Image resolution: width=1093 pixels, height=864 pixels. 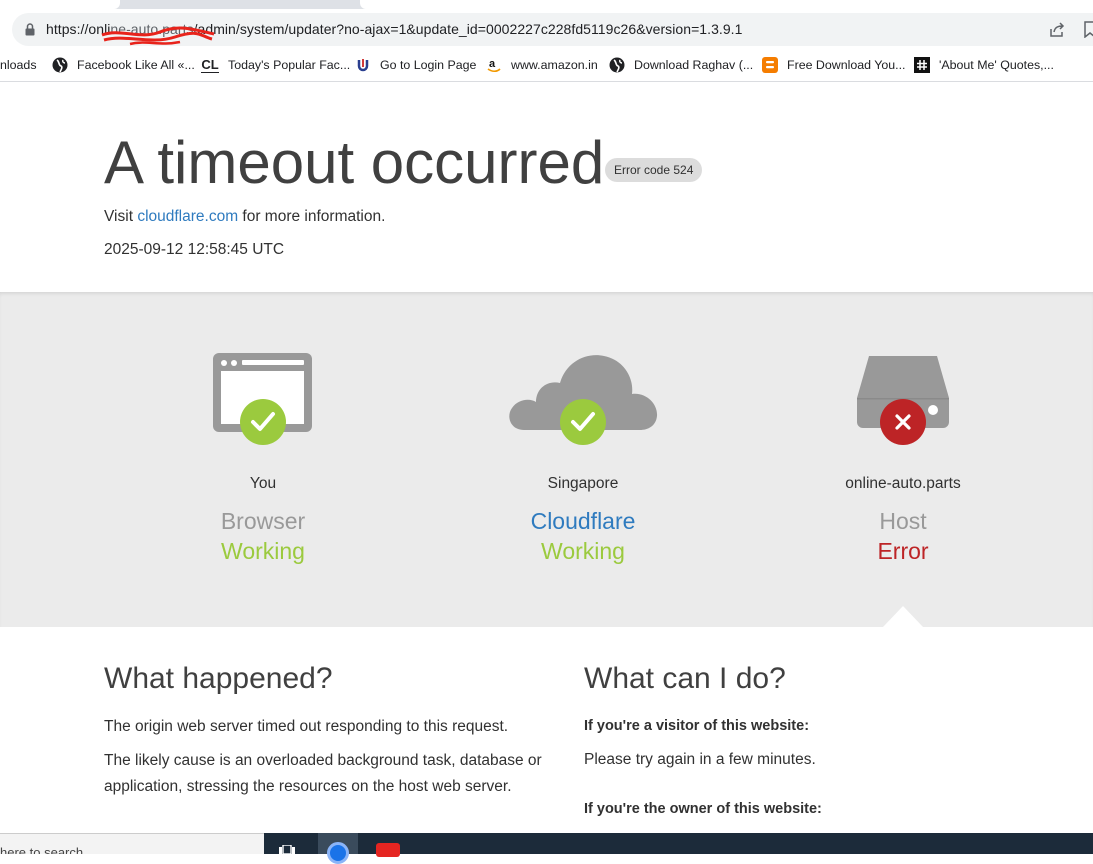 I want to click on server-drive-icon, so click(x=903, y=400).